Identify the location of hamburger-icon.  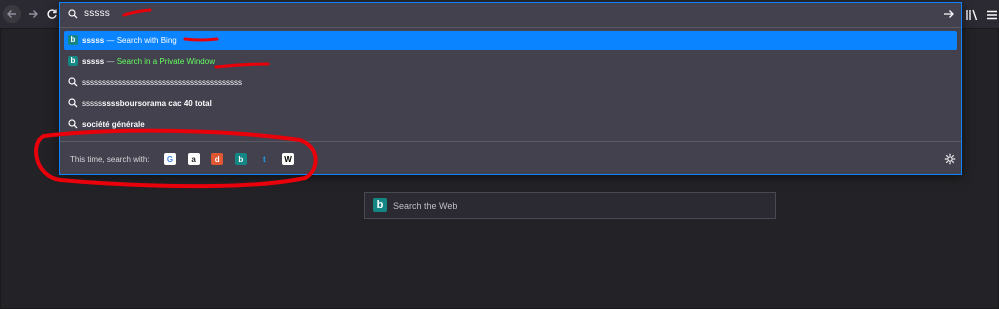
(992, 15).